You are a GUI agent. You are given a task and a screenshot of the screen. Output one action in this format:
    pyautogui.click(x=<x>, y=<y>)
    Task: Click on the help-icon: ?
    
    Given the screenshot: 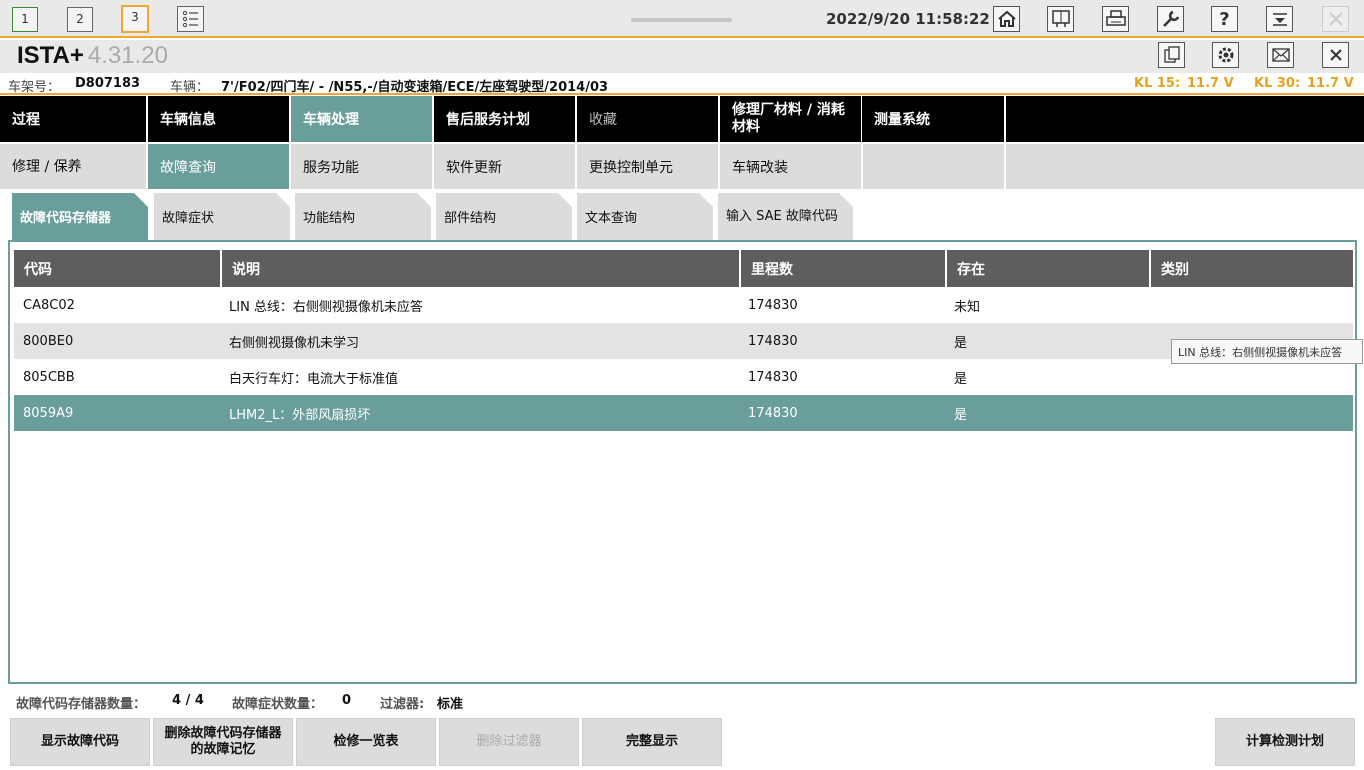 What is the action you would take?
    pyautogui.click(x=1224, y=19)
    